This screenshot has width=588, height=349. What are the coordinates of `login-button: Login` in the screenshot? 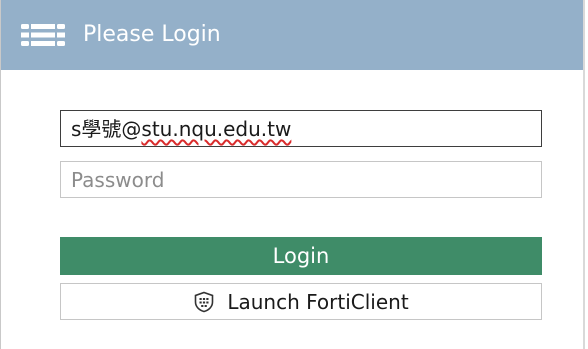 It's located at (301, 256).